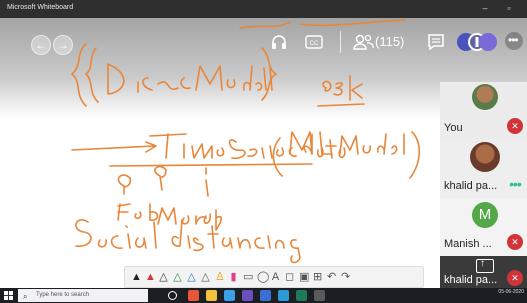  What do you see at coordinates (340, 42) in the screenshot?
I see `toolbar-divider` at bounding box center [340, 42].